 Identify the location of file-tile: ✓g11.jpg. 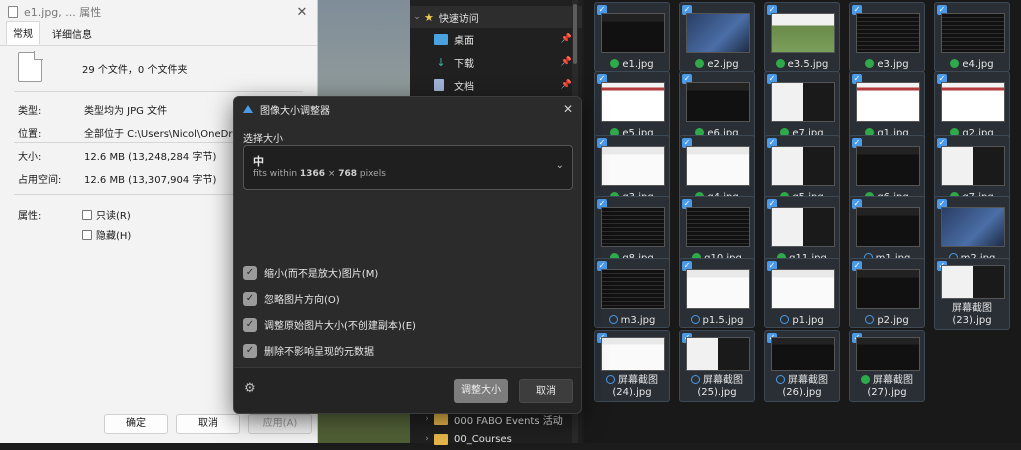
(802, 231).